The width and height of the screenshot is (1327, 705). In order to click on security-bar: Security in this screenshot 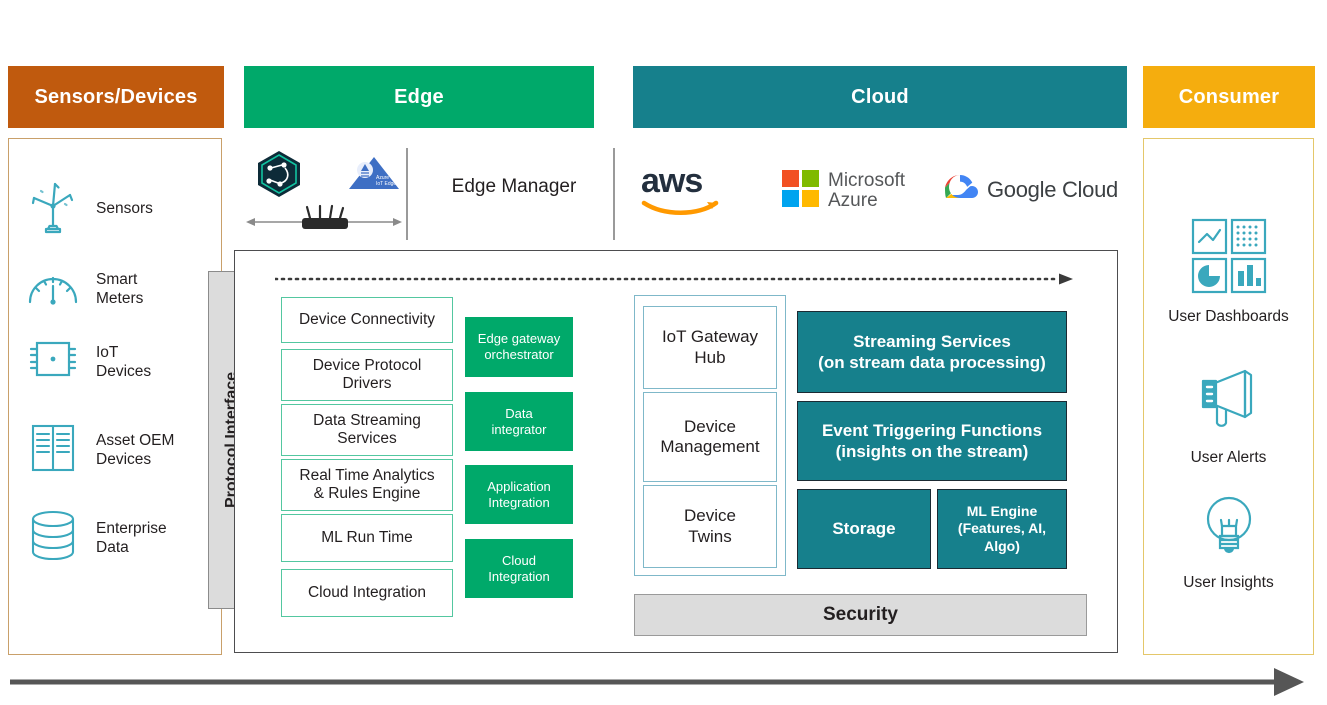, I will do `click(860, 615)`.